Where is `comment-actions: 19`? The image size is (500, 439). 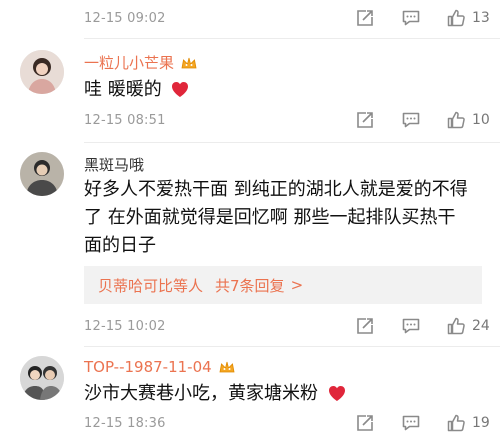 comment-actions: 19 is located at coordinates (410, 423).